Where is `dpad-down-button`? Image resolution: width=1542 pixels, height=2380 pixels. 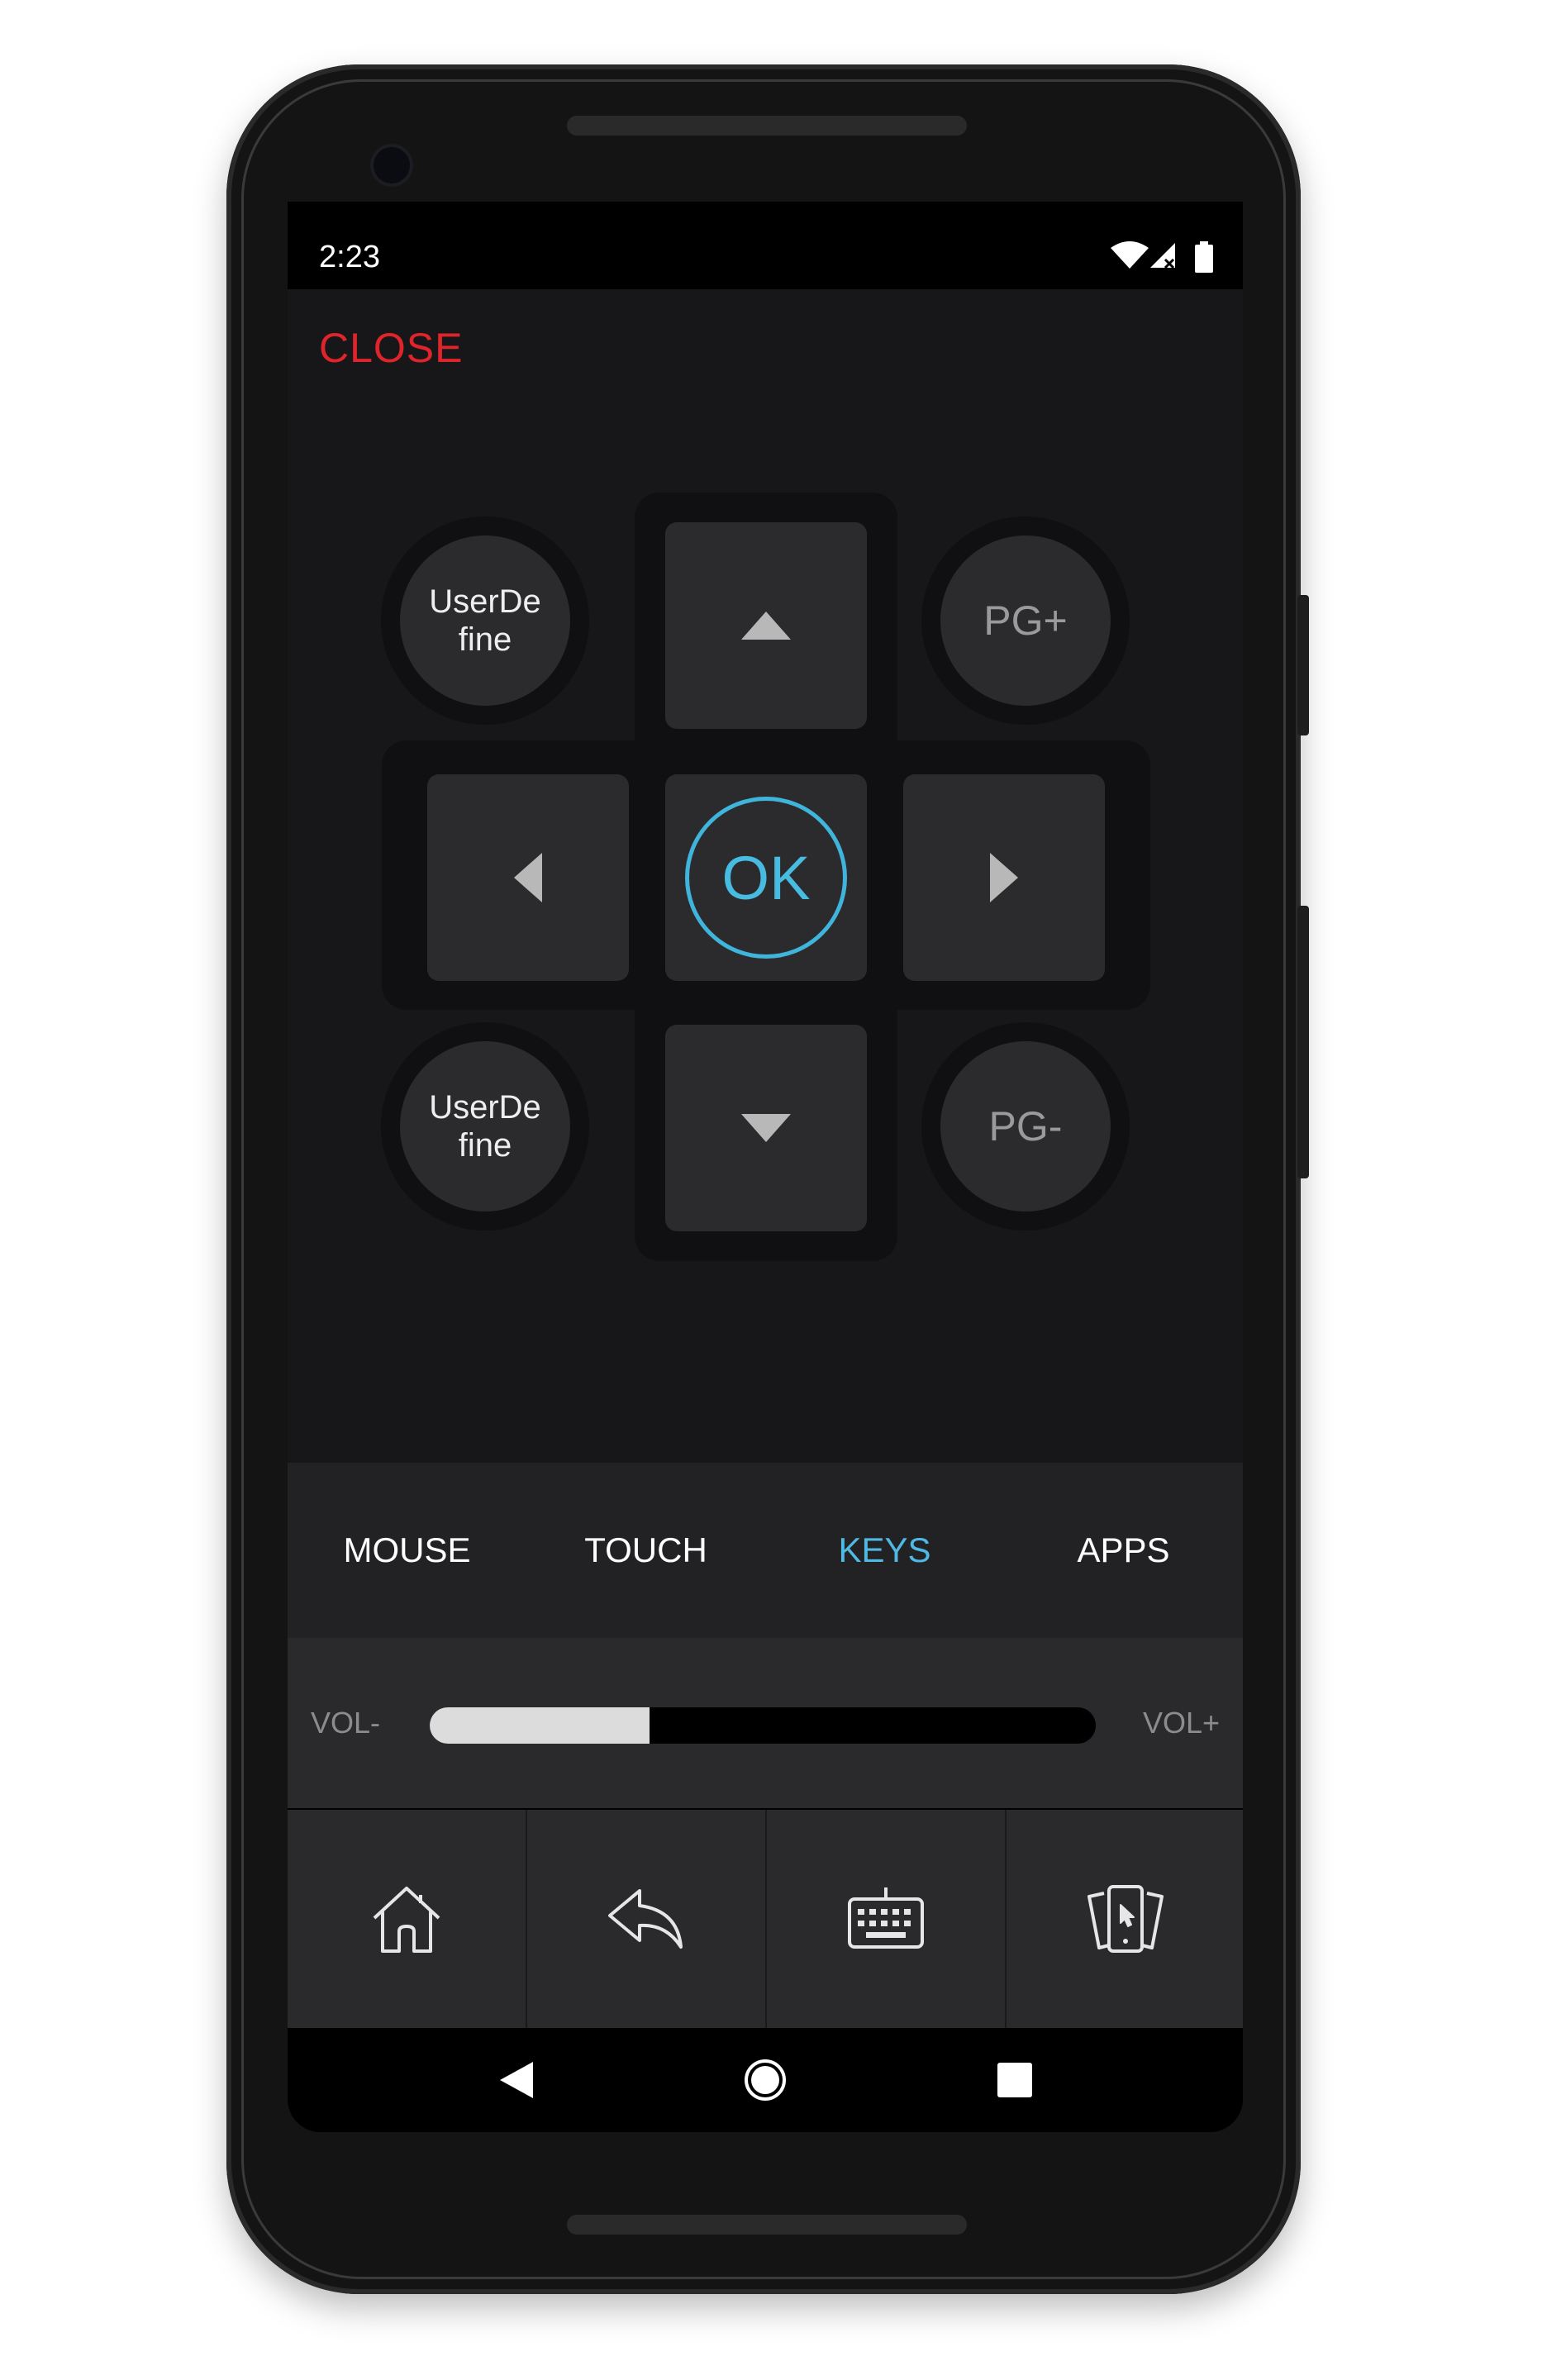
dpad-down-button is located at coordinates (766, 1128).